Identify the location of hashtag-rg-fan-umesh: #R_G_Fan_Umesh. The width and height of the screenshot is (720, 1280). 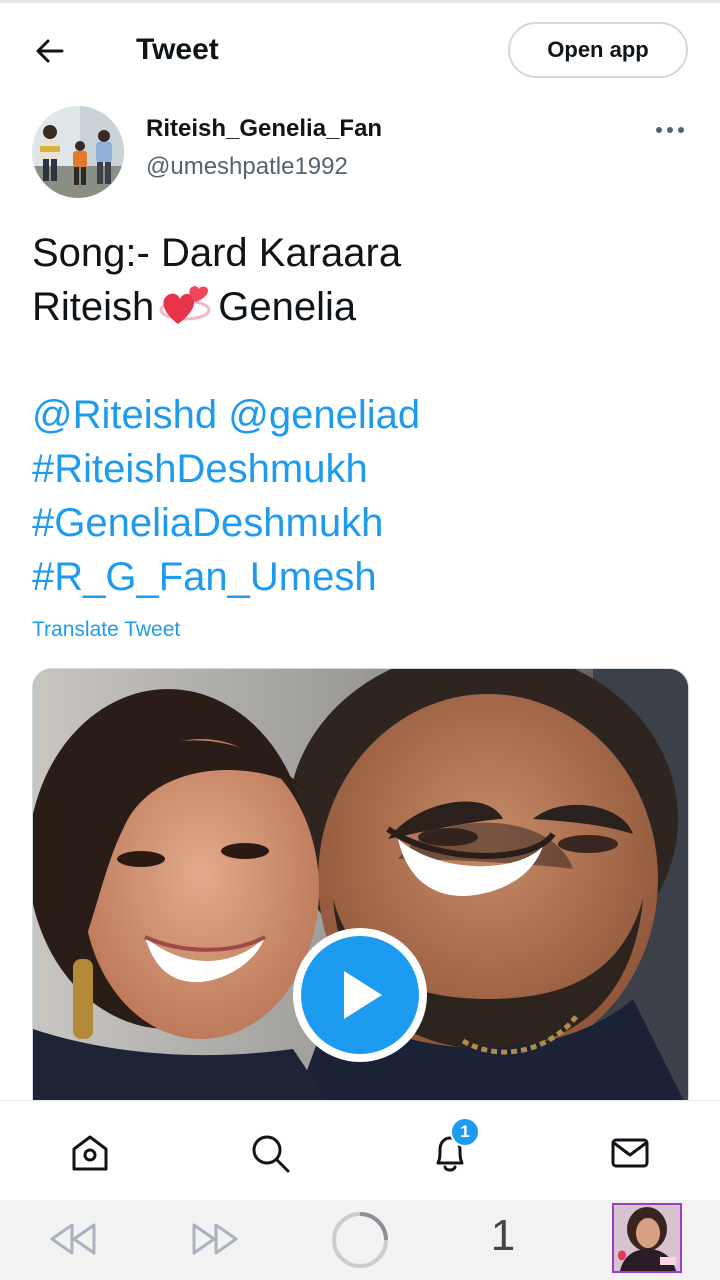
(204, 577).